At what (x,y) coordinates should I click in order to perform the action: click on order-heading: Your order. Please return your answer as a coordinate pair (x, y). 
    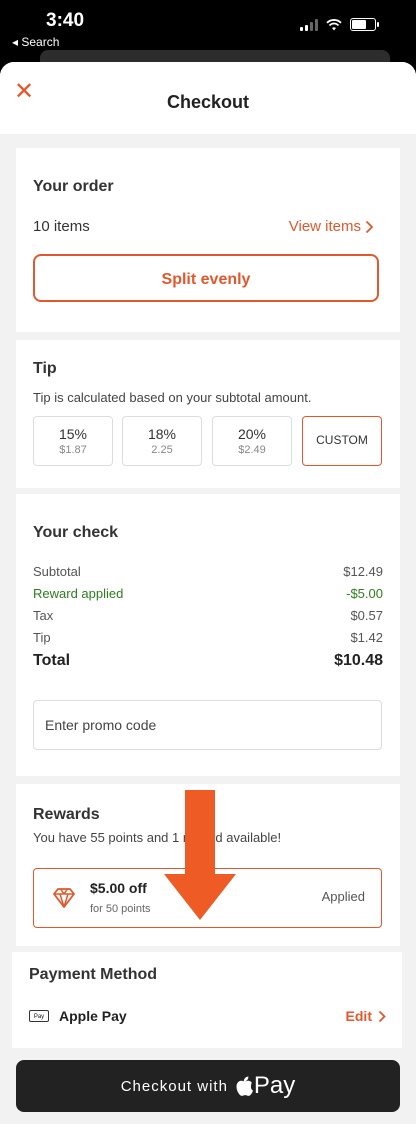
    Looking at the image, I should click on (73, 186).